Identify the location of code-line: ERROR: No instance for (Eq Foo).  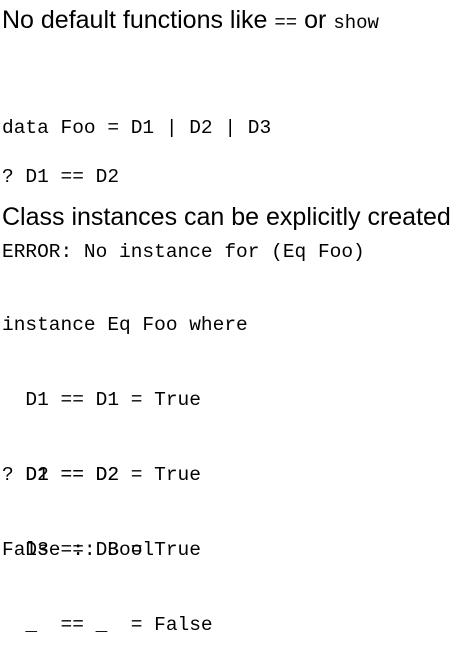
(183, 252).